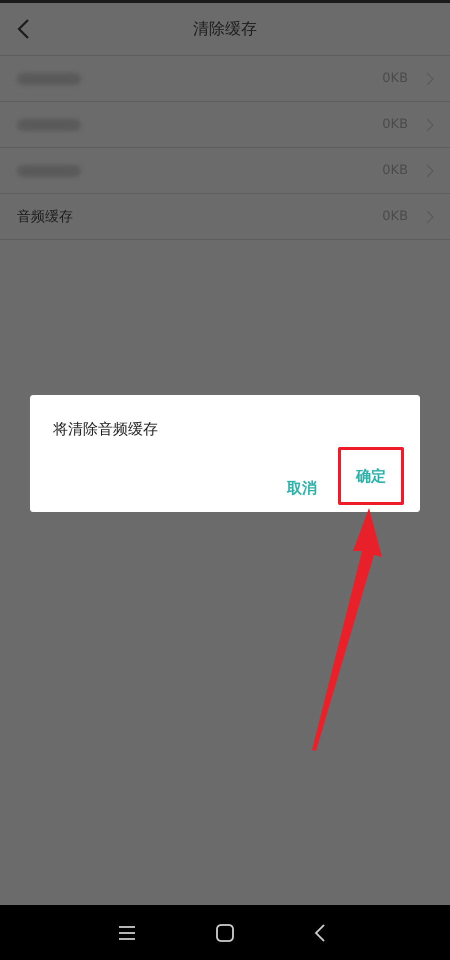 The image size is (450, 960). Describe the element at coordinates (225, 933) in the screenshot. I see `home-icon` at that location.